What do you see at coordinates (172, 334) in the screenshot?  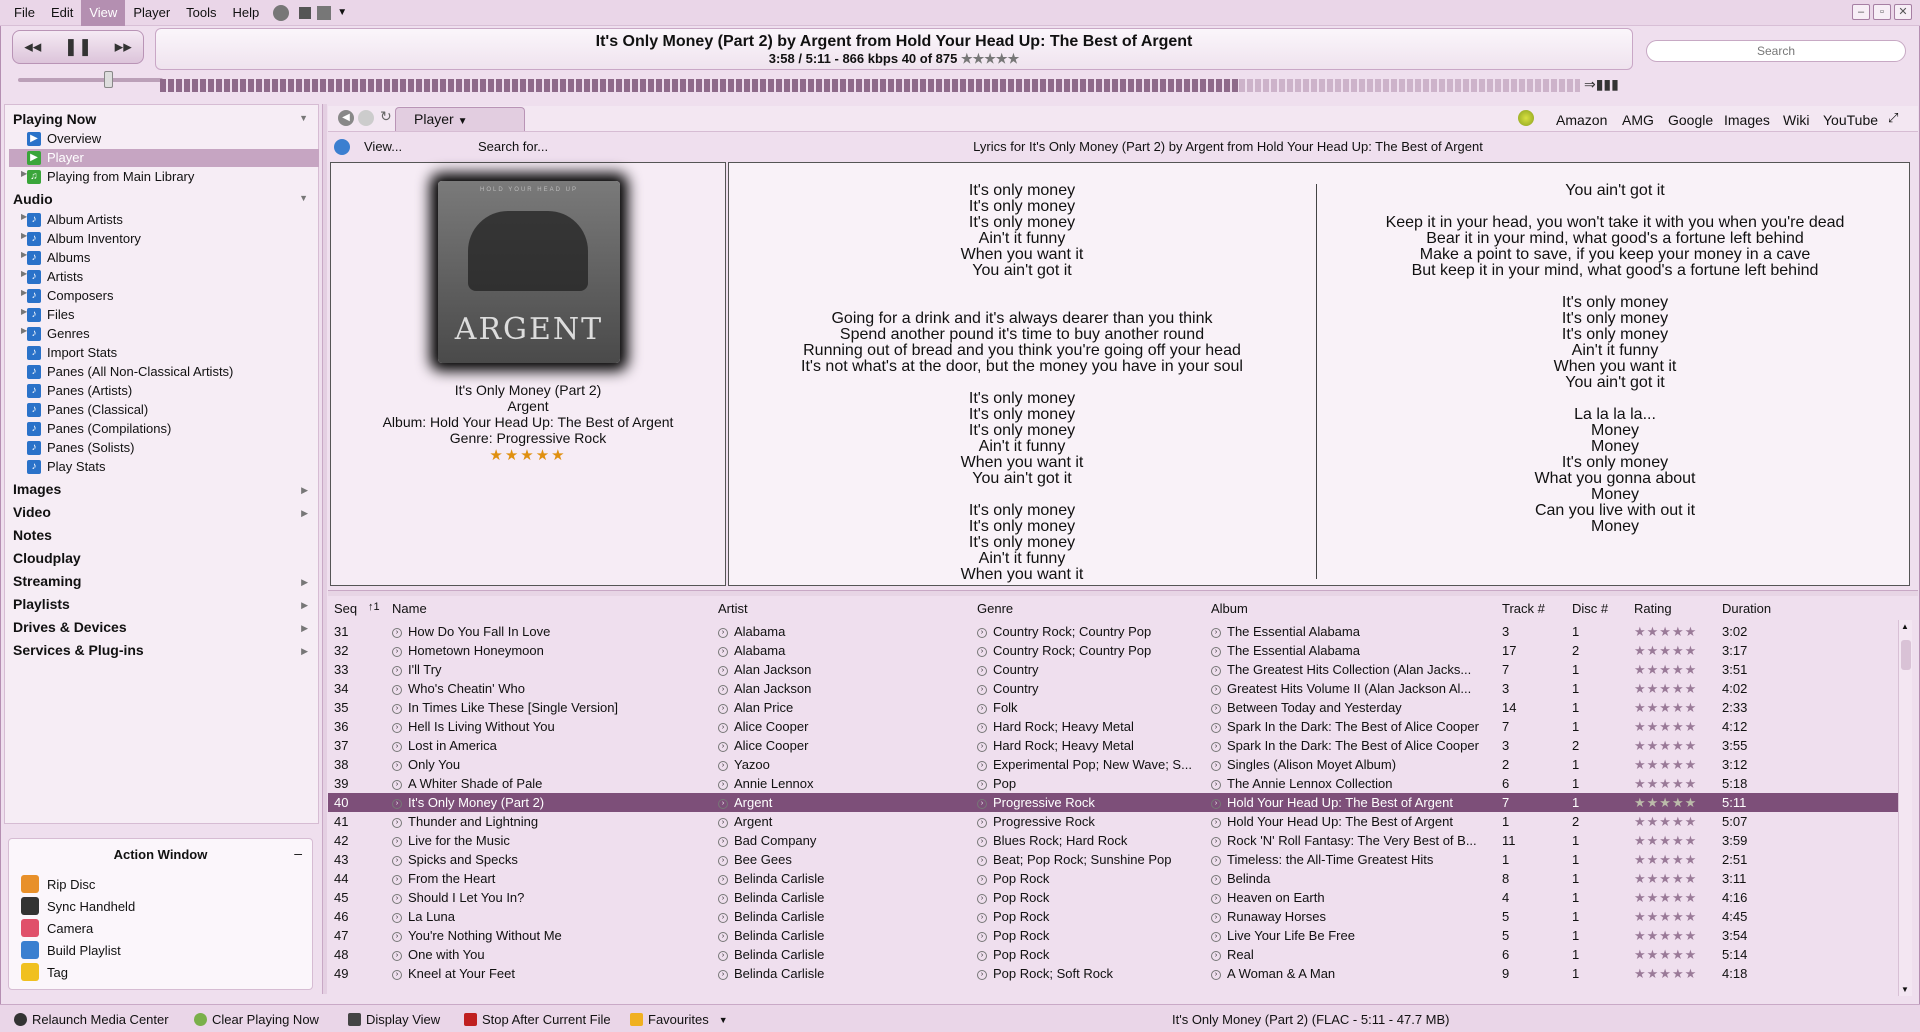 I see `sidebar-item-audio: ♪ Genres` at bounding box center [172, 334].